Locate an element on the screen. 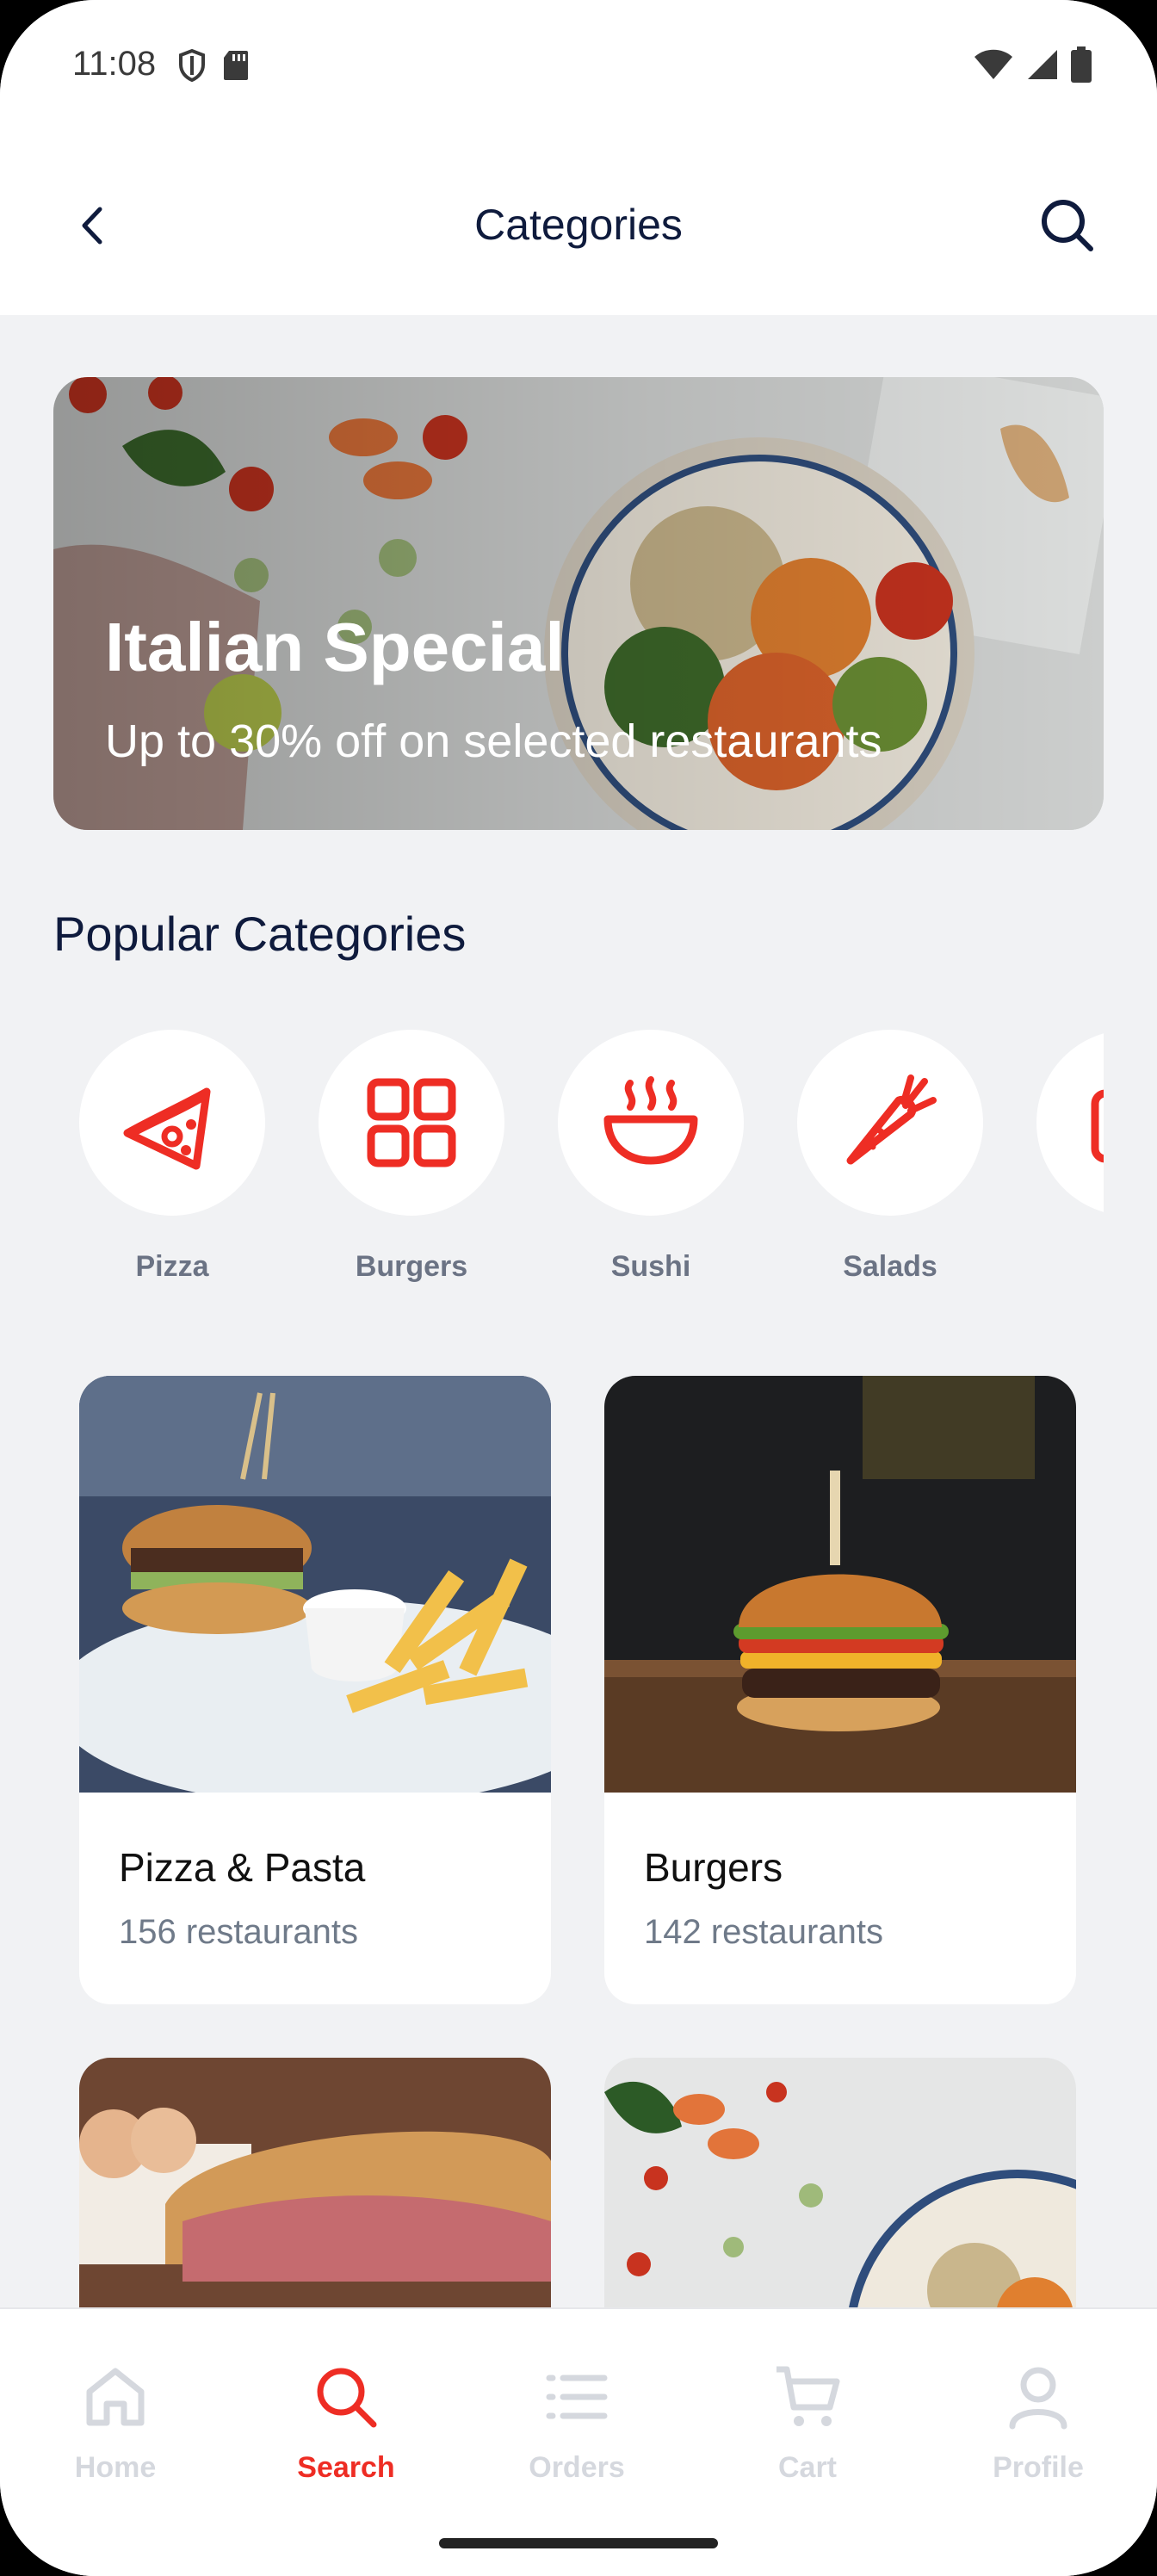 This screenshot has width=1157, height=2576. banner-subtitle: Up to 30% off on selected restaurants is located at coordinates (493, 741).